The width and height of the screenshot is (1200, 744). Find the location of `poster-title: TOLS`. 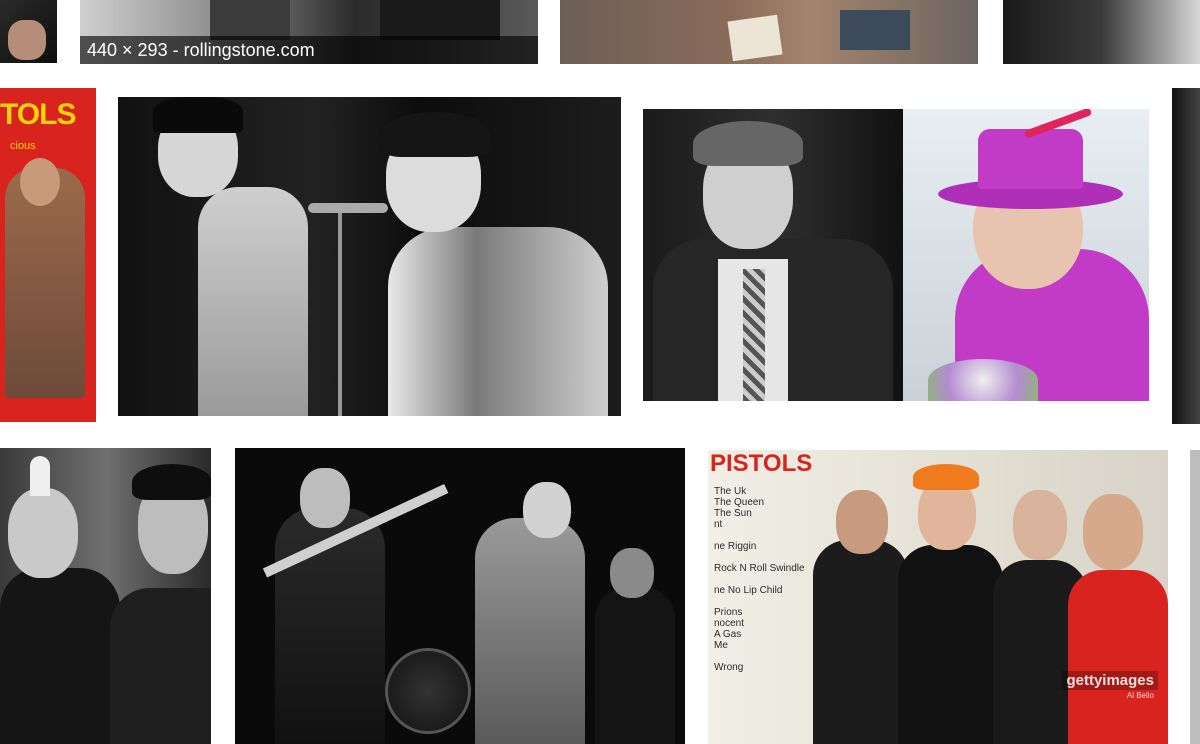

poster-title: TOLS is located at coordinates (38, 114).